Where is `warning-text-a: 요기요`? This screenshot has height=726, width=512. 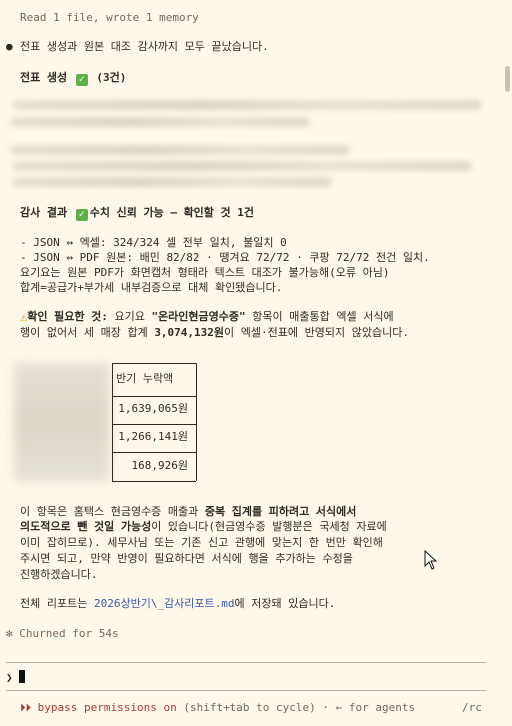 warning-text-a: 요기요 is located at coordinates (129, 316).